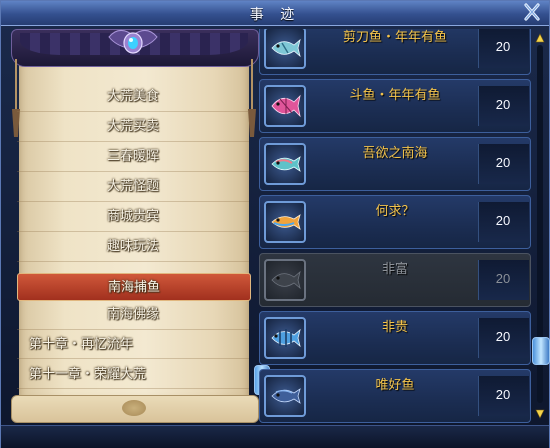 The height and width of the screenshot is (448, 550). I want to click on menu-item-chapter-11: 第十一章・荣耀大荒, so click(133, 375).